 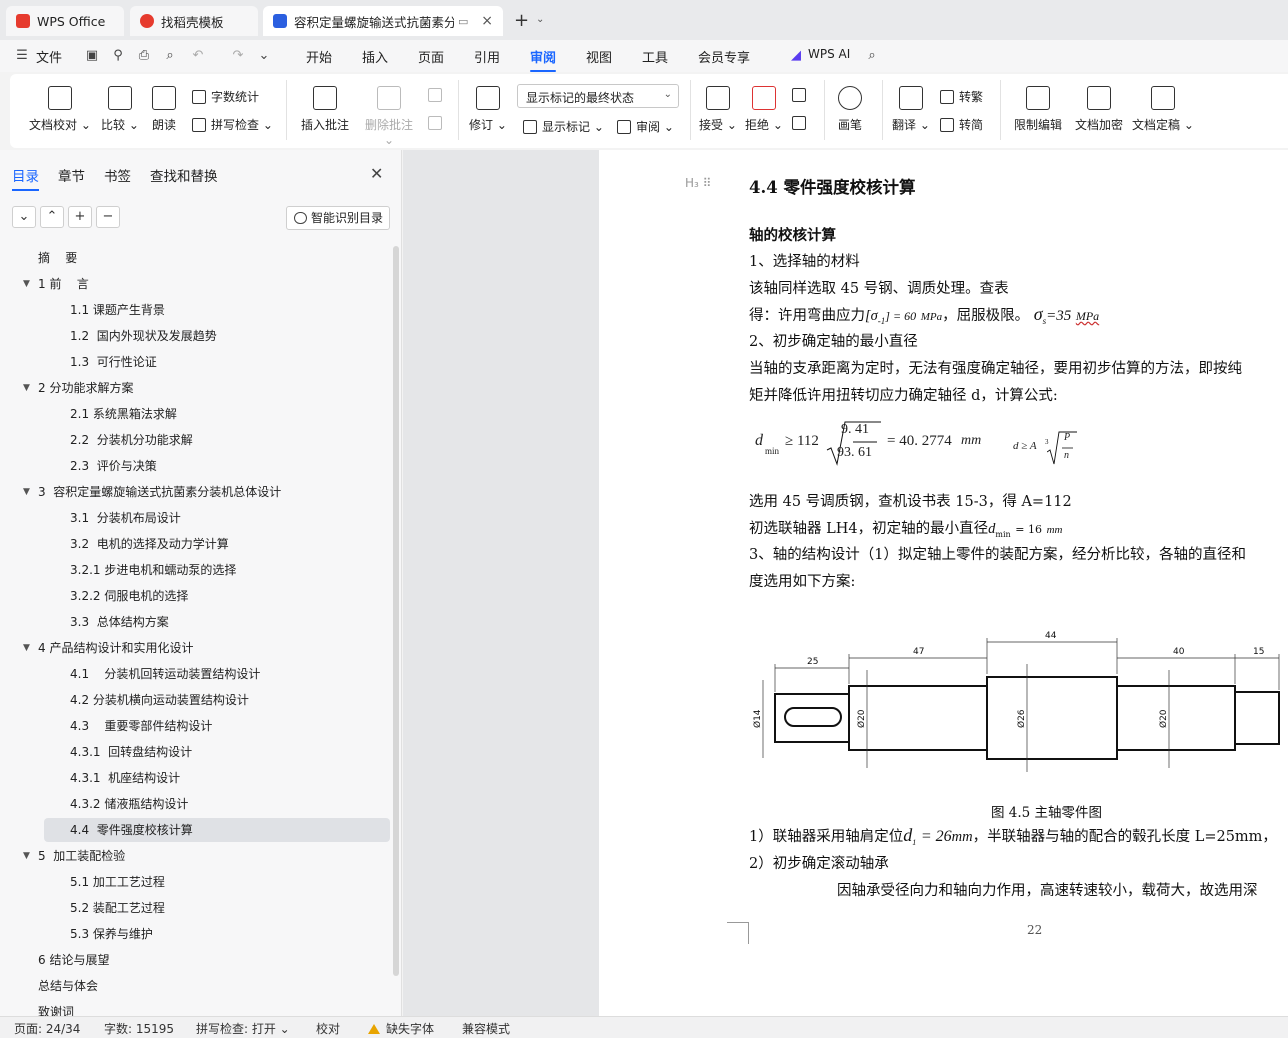 What do you see at coordinates (375, 56) in the screenshot?
I see `menu-insert: 插入` at bounding box center [375, 56].